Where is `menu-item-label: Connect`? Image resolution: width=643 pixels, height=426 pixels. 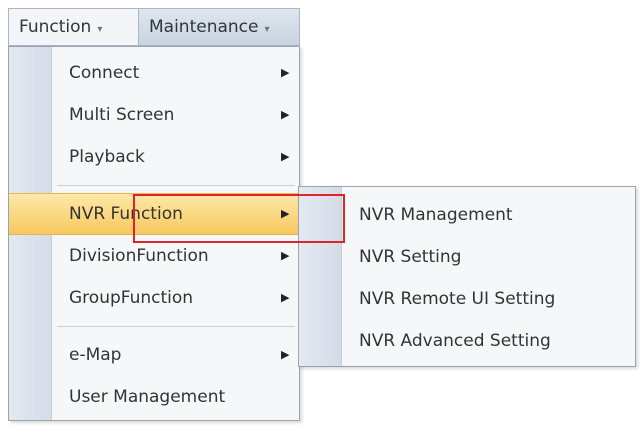 menu-item-label: Connect is located at coordinates (104, 73).